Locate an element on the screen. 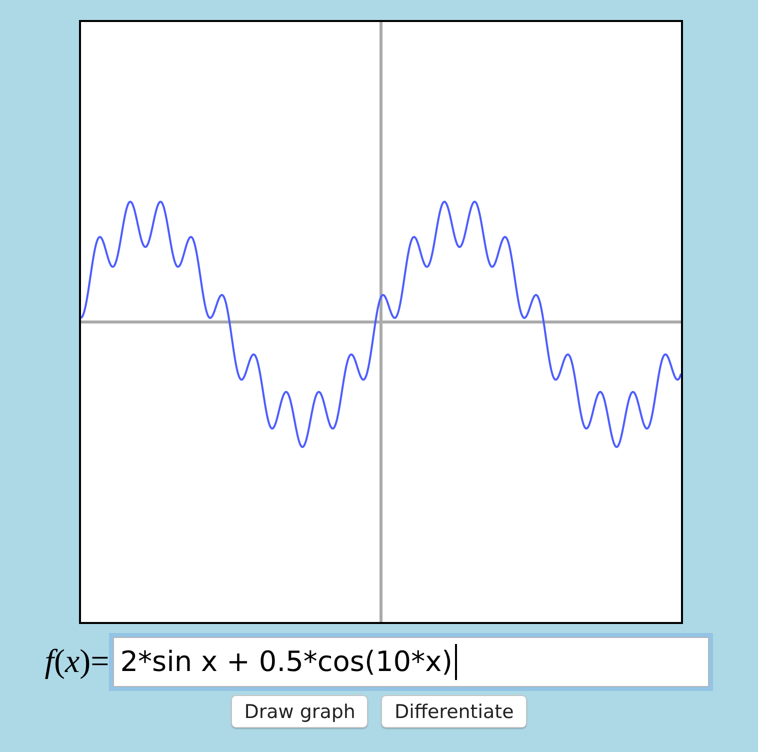 Image resolution: width=758 pixels, height=752 pixels. differentiate-button: Differentiate is located at coordinates (454, 711).